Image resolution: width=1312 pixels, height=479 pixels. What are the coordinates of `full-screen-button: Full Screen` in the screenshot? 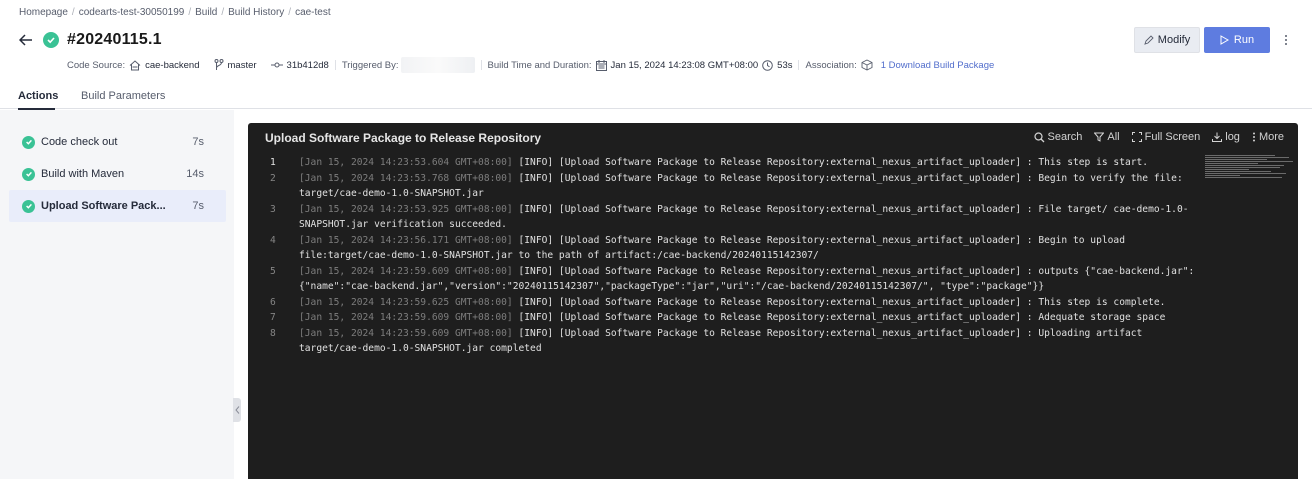 It's located at (1166, 137).